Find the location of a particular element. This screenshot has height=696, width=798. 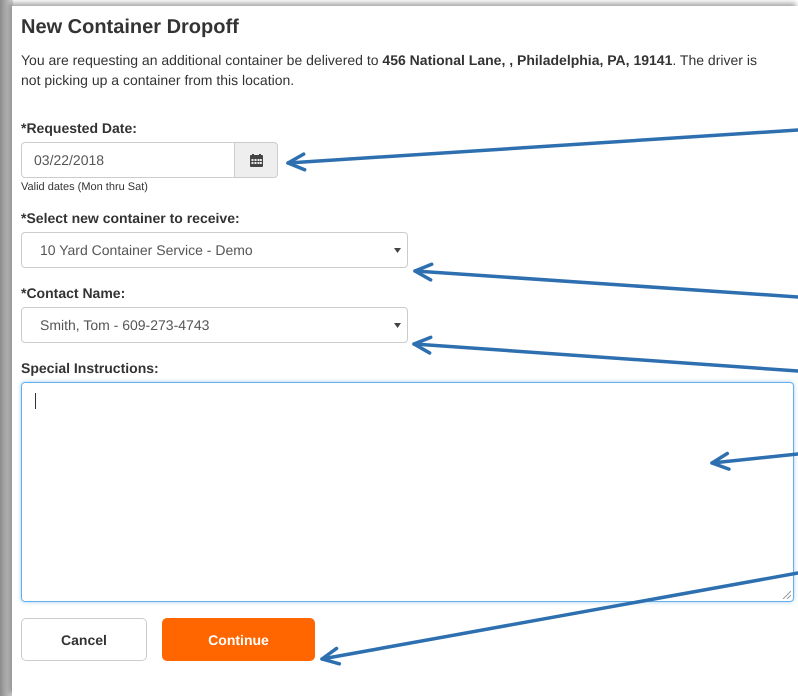

date-field: 03/22/2018 is located at coordinates (128, 160).